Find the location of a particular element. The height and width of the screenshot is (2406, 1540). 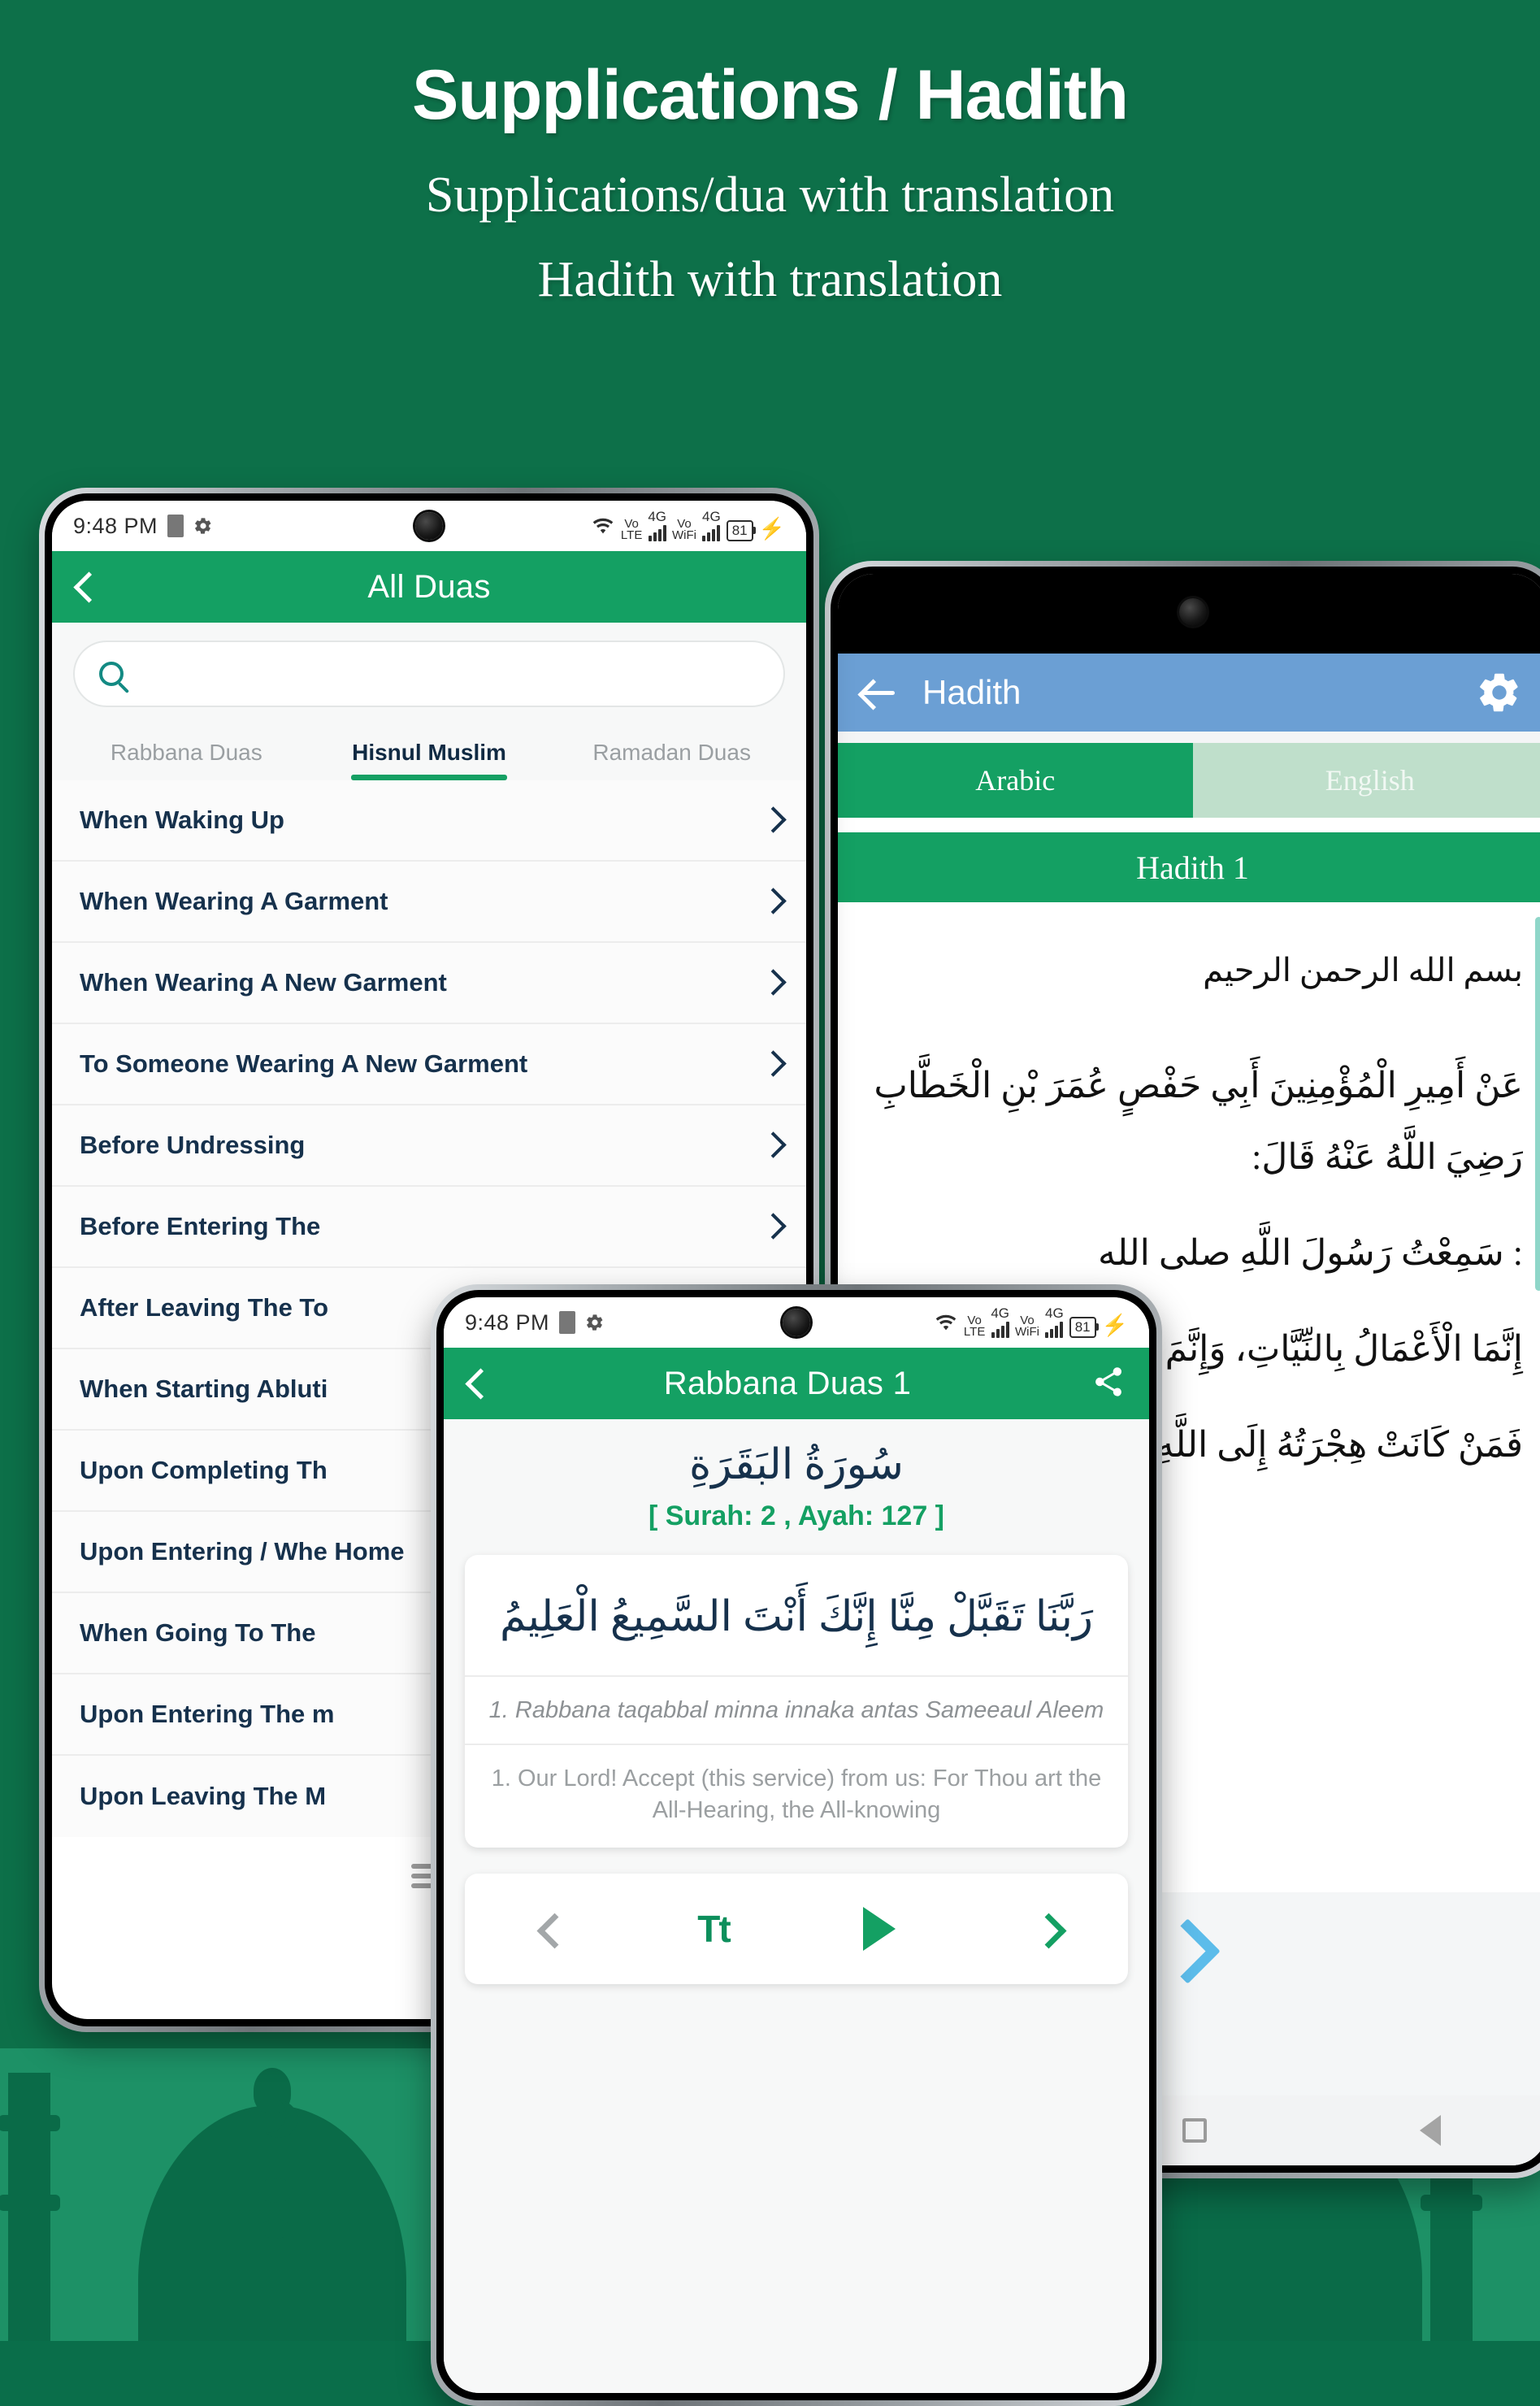

search-icon is located at coordinates (112, 674).